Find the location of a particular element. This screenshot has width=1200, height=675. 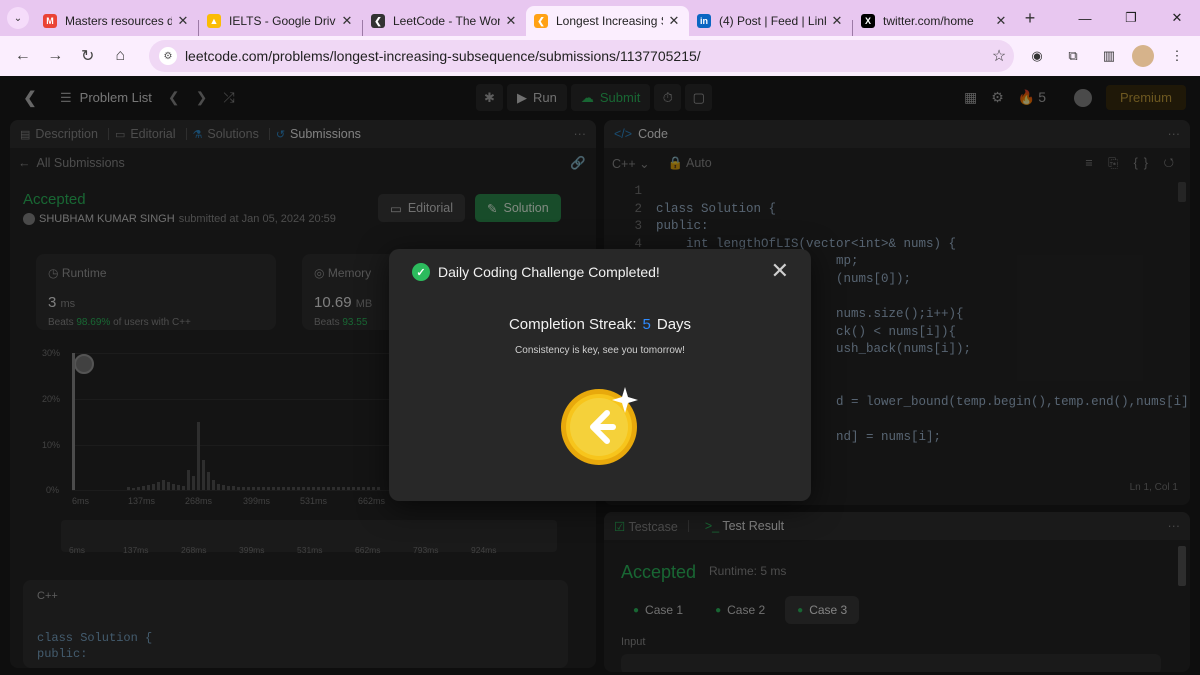

browser-tab: ▲ IELTS - Google Drive ✕ is located at coordinates (280, 21).